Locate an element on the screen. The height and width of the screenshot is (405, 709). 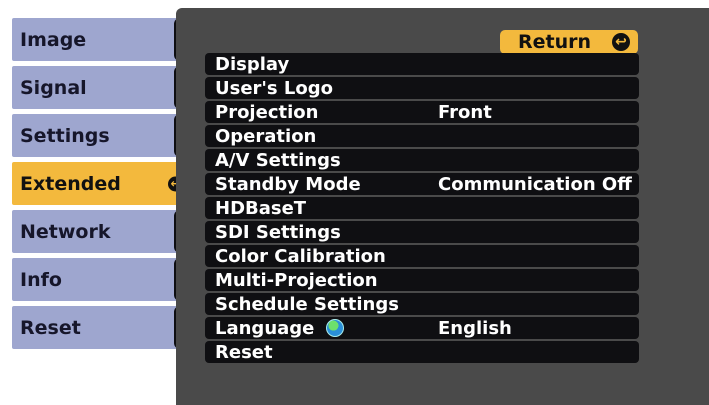
tab-label: Settings is located at coordinates (65, 135).